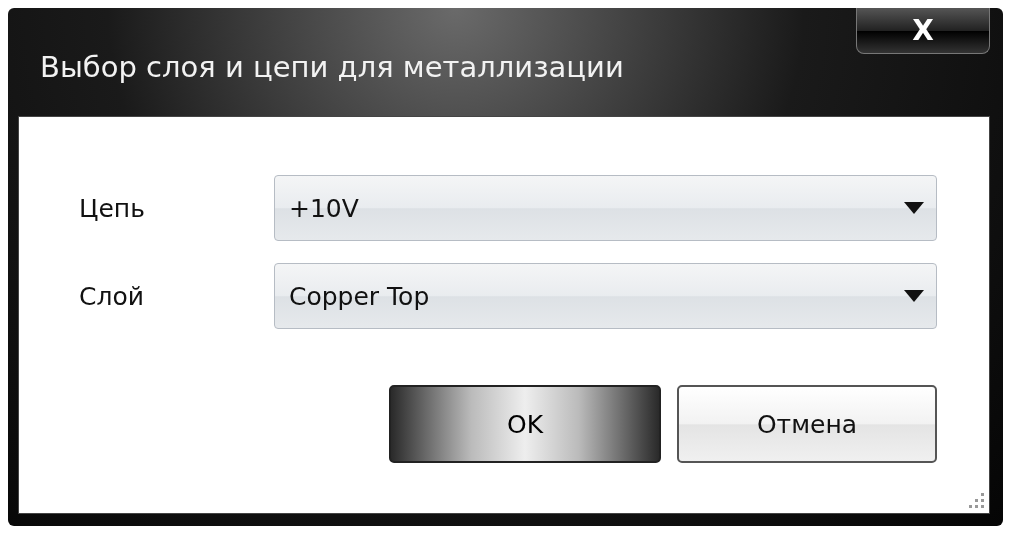 The height and width of the screenshot is (534, 1011). I want to click on dropdown: +10V, so click(605, 208).